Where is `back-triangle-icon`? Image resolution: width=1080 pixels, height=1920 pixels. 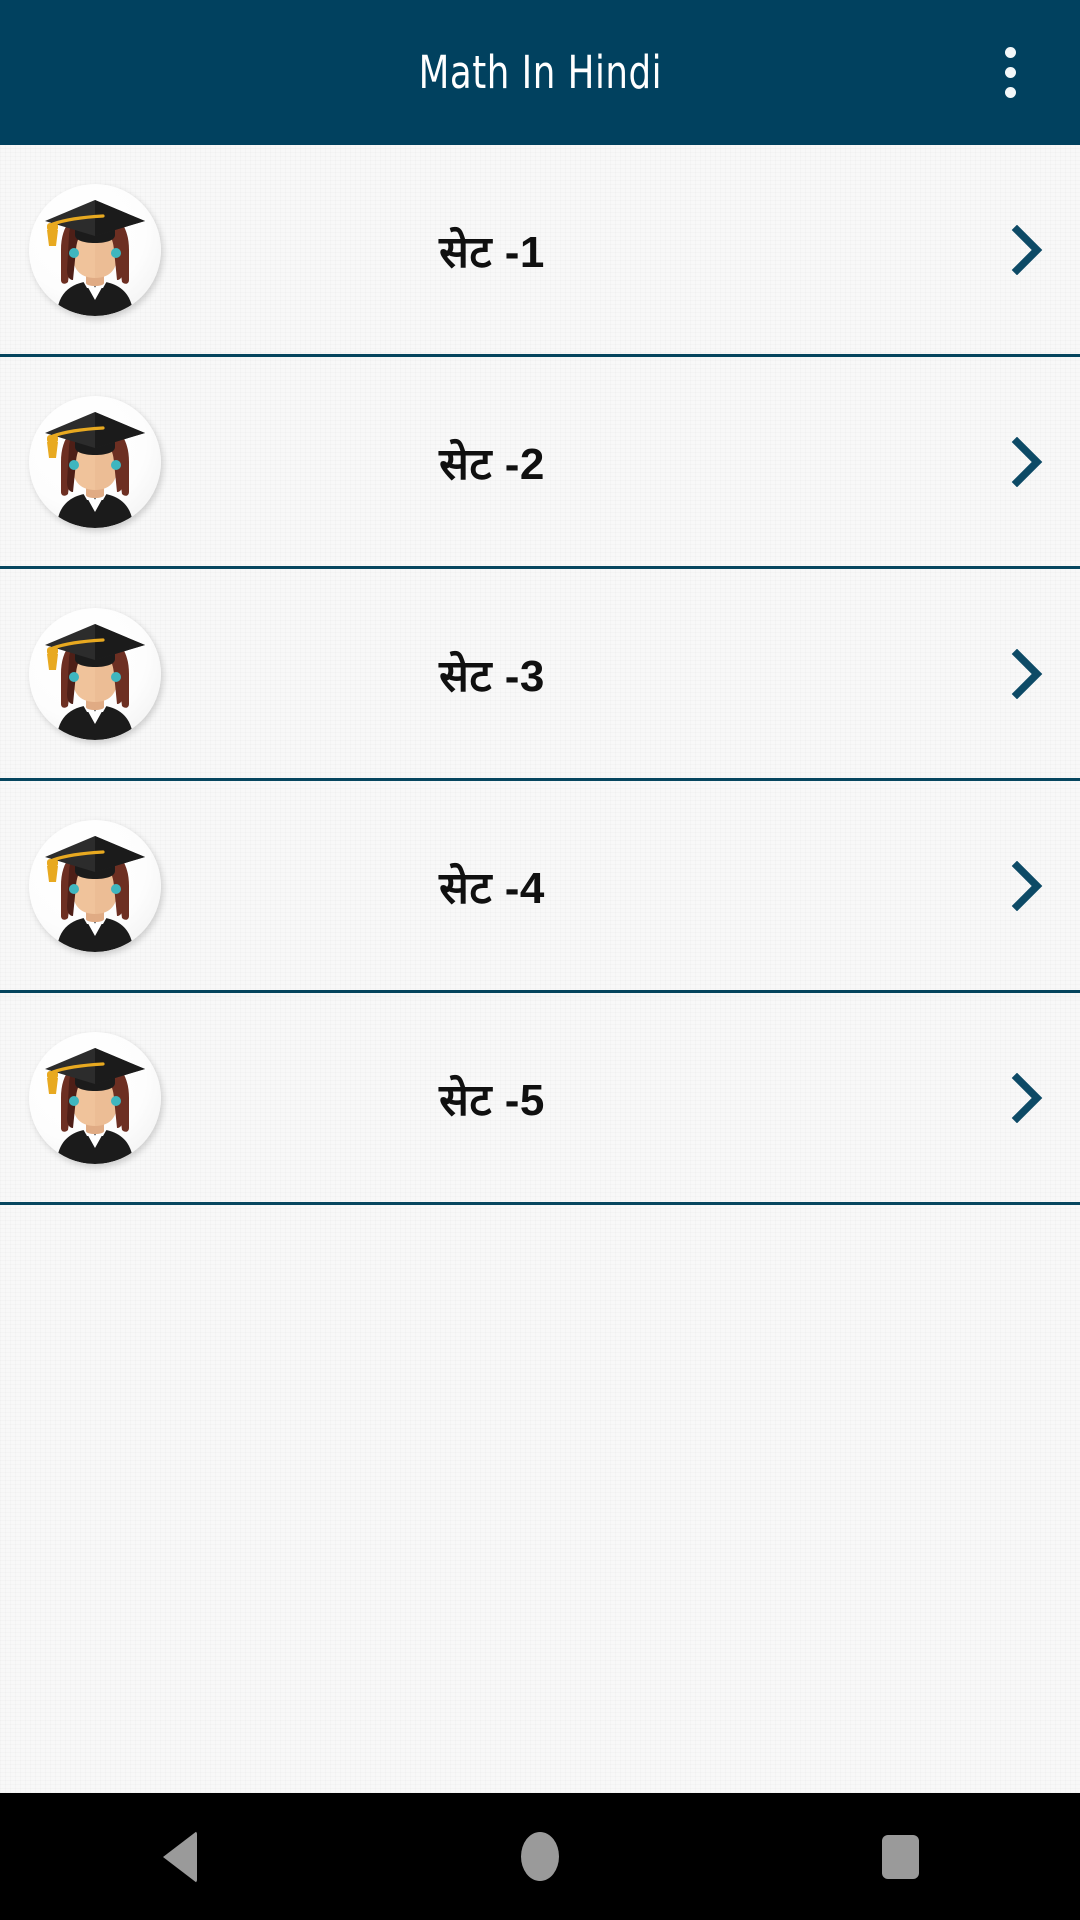
back-triangle-icon is located at coordinates (180, 1856).